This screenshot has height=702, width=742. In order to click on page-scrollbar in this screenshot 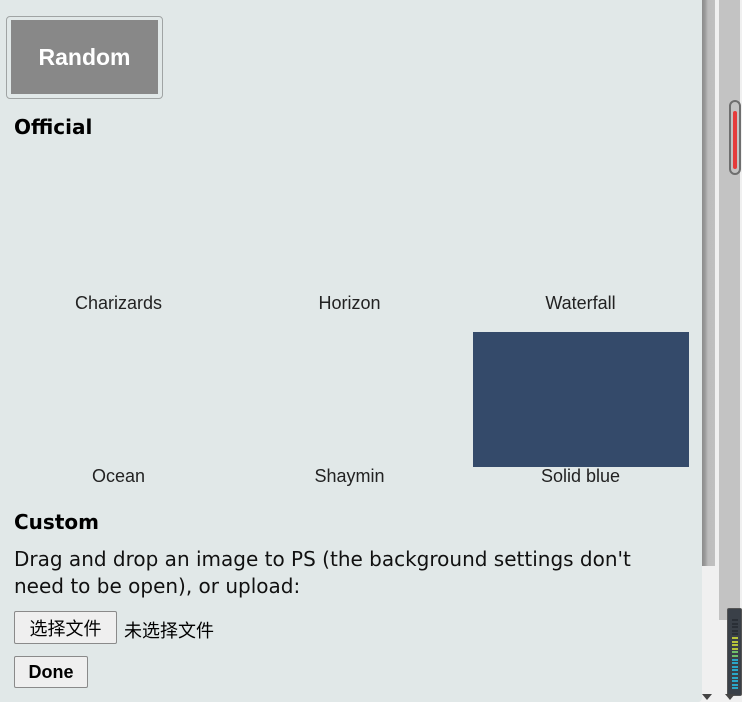, I will do `click(730, 351)`.